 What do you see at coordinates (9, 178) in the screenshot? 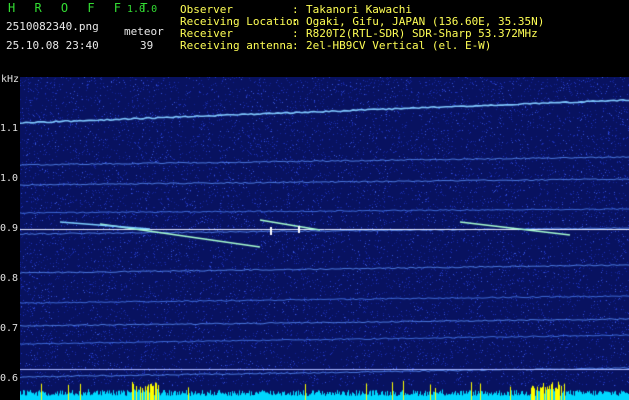
I see `y-tick-label: 1.0` at bounding box center [9, 178].